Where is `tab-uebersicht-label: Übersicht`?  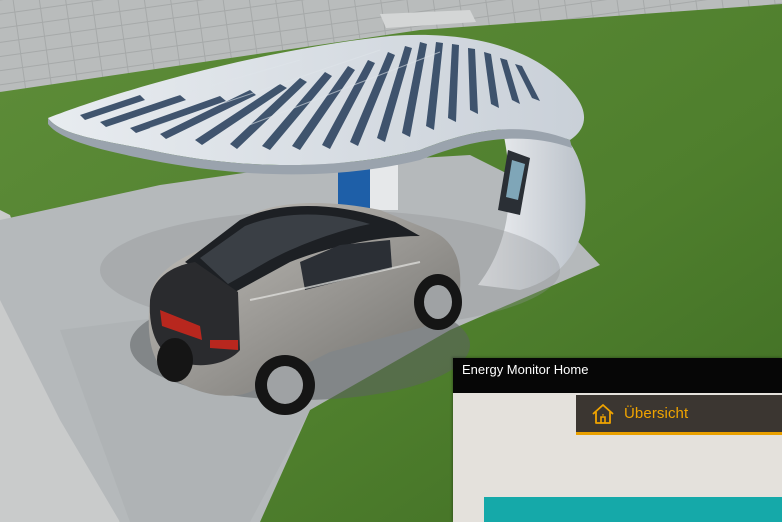
tab-uebersicht-label: Übersicht is located at coordinates (656, 413).